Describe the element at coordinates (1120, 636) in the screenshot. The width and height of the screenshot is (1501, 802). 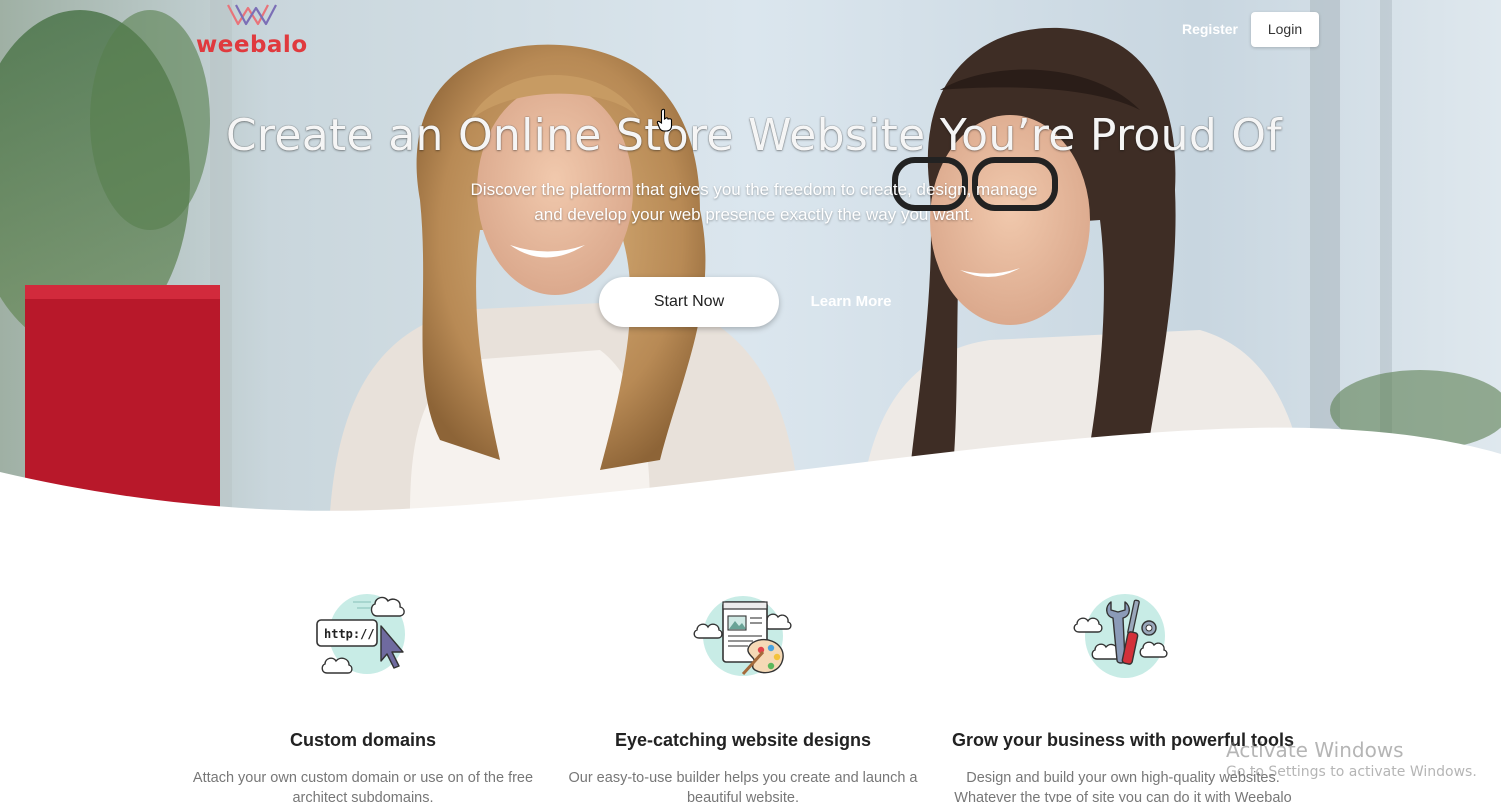
I see `tools-icon` at that location.